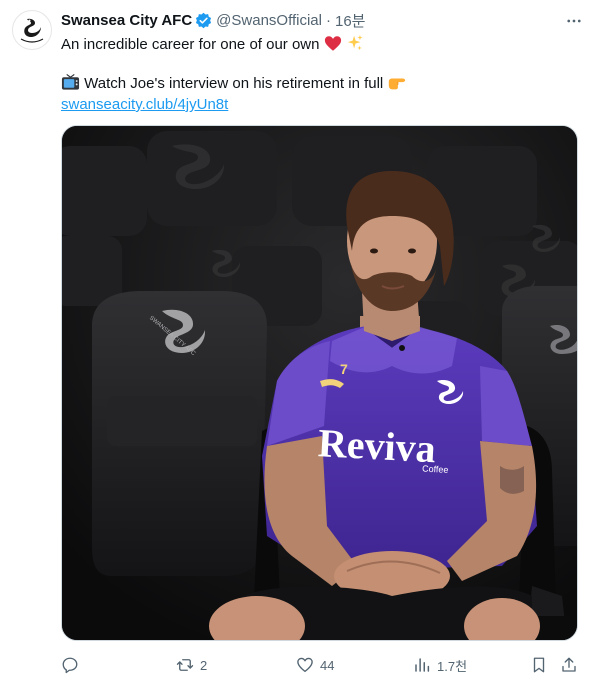 The image size is (598, 686). What do you see at coordinates (204, 20) in the screenshot?
I see `verified-badge-icon` at bounding box center [204, 20].